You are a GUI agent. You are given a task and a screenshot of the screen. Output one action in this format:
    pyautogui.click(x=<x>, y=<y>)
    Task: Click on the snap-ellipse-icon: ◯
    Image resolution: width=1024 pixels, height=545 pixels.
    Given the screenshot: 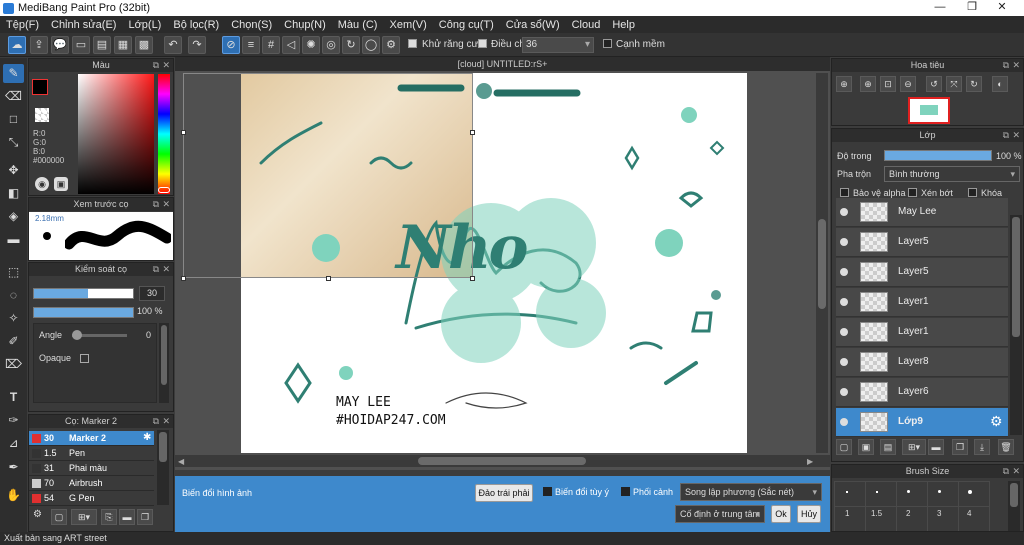 What is the action you would take?
    pyautogui.click(x=371, y=45)
    